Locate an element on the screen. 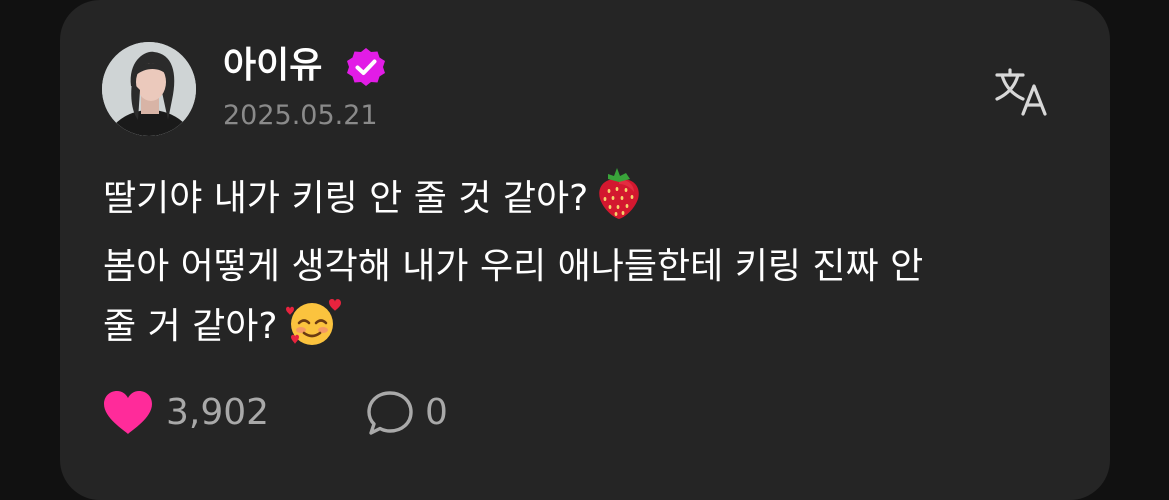 The width and height of the screenshot is (1169, 500). post-line: 줄 거 같아? is located at coordinates (583, 331).